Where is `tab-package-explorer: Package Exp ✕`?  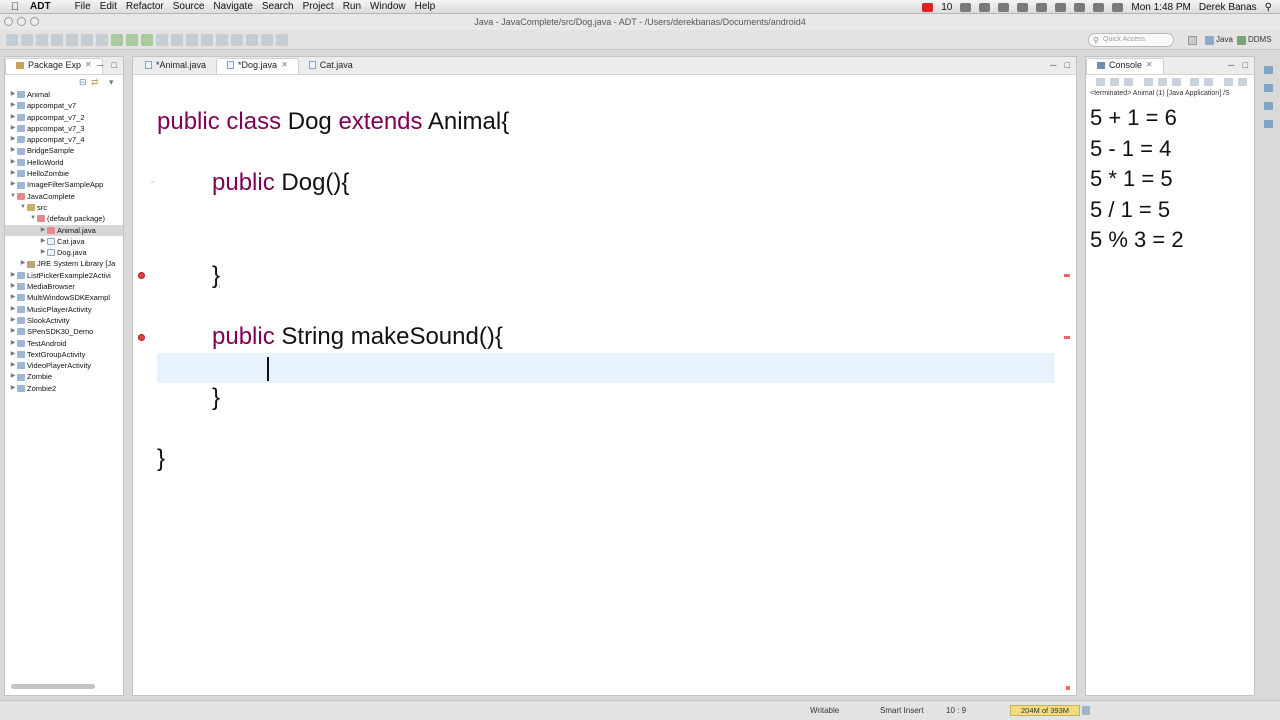 tab-package-explorer: Package Exp ✕ is located at coordinates (54, 66).